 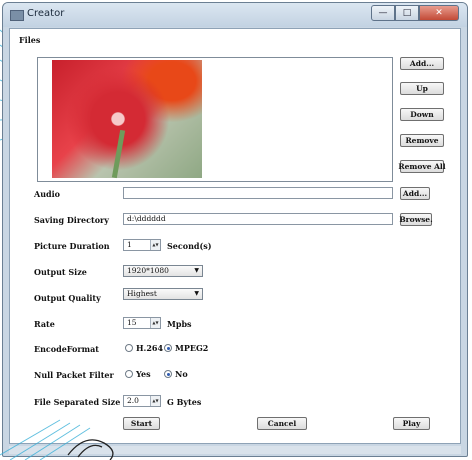 I want to click on null-packet-no-radio: No, so click(x=176, y=374).